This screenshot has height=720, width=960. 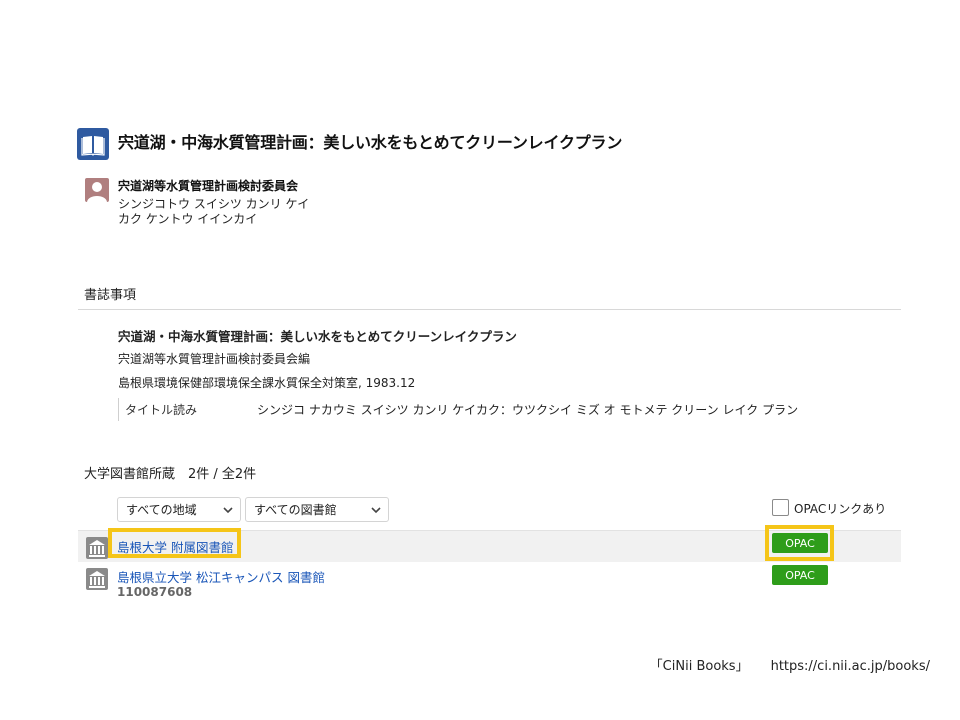 What do you see at coordinates (800, 575) in the screenshot?
I see `opac-button: OPAC` at bounding box center [800, 575].